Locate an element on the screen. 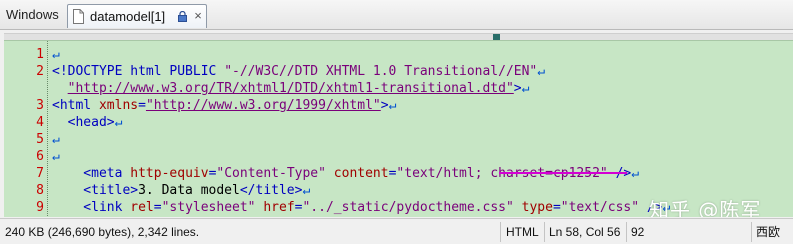 The height and width of the screenshot is (244, 793). code-token: "http://www.w3.org/1999/xhtml" is located at coordinates (263, 105).